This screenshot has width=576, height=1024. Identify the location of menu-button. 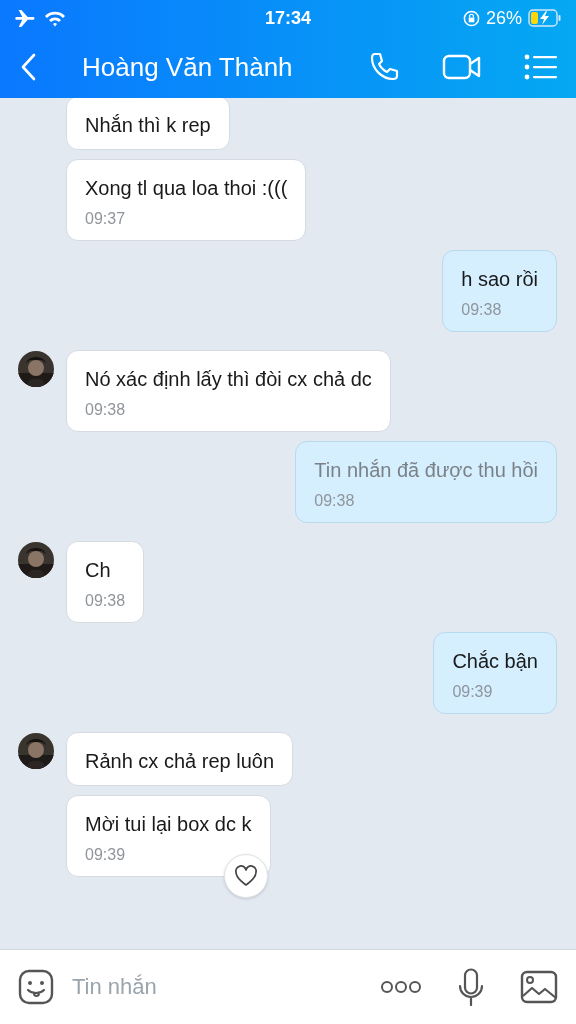
(541, 67).